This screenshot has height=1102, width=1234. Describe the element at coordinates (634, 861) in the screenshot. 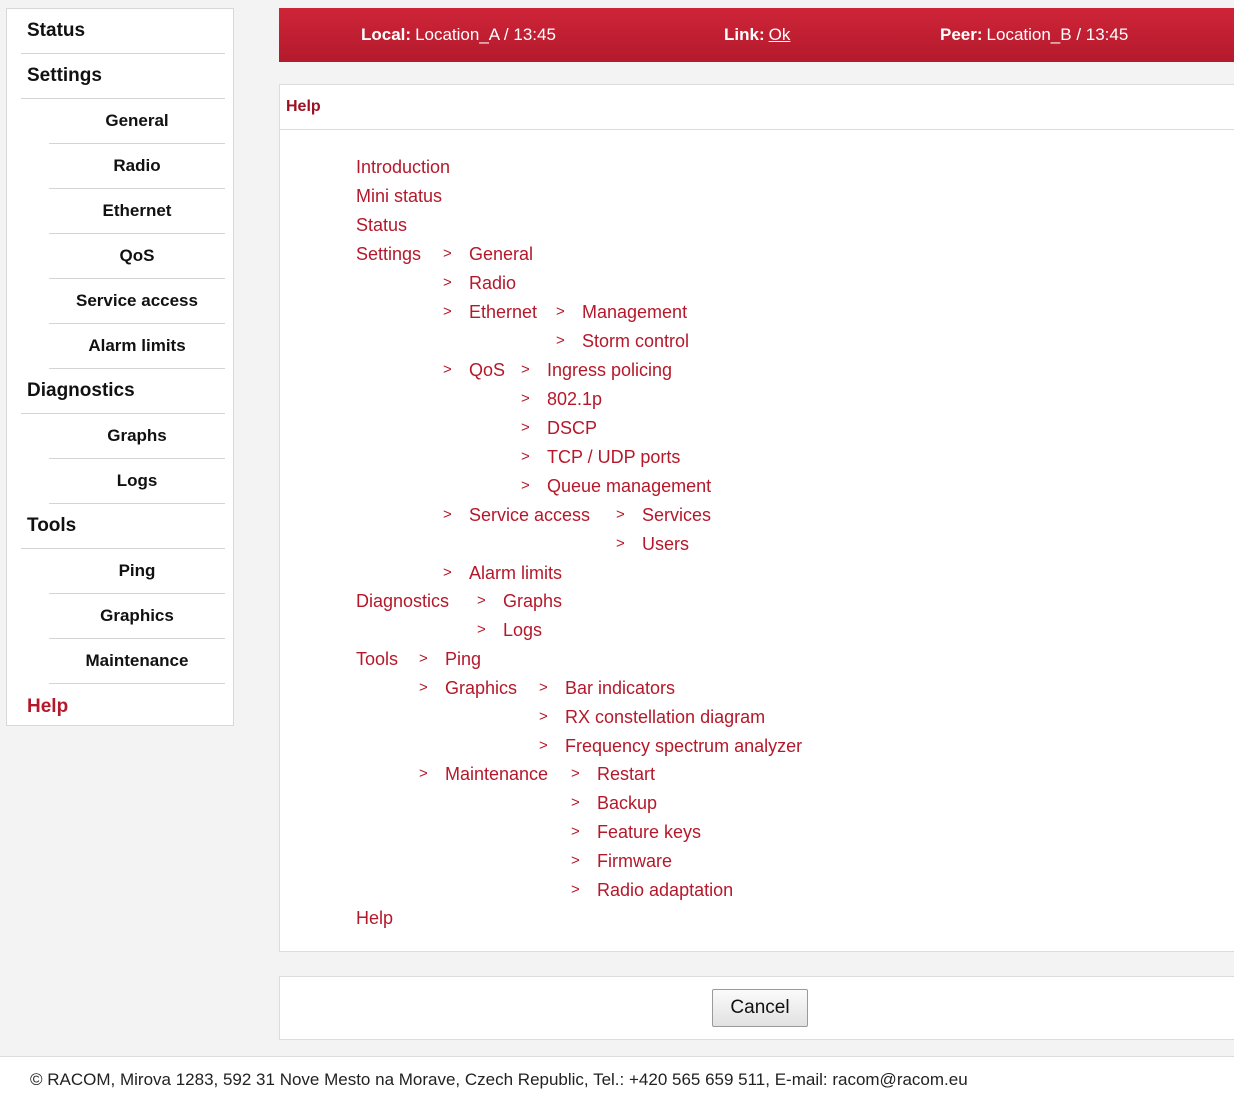

I see `help-link-firmware: Firmware` at that location.